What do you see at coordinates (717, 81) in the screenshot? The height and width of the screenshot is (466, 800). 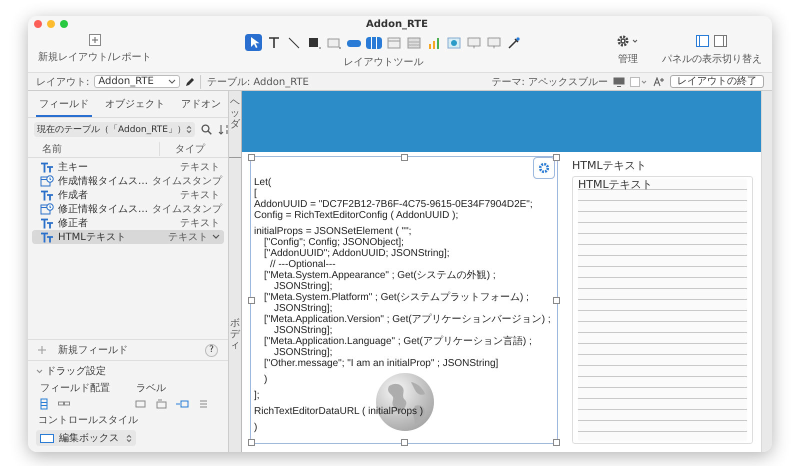 I see `exit-layout-button: レイアウトの終了` at bounding box center [717, 81].